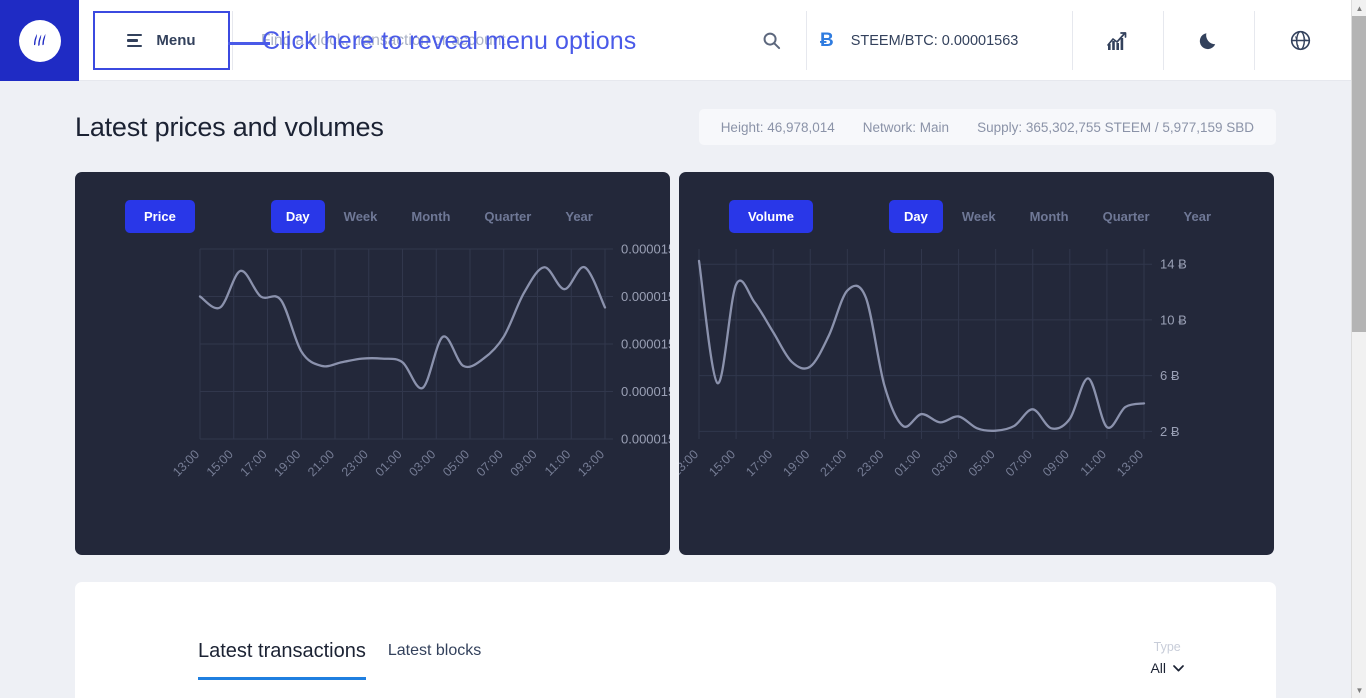  I want to click on price-range-year: Year, so click(578, 216).